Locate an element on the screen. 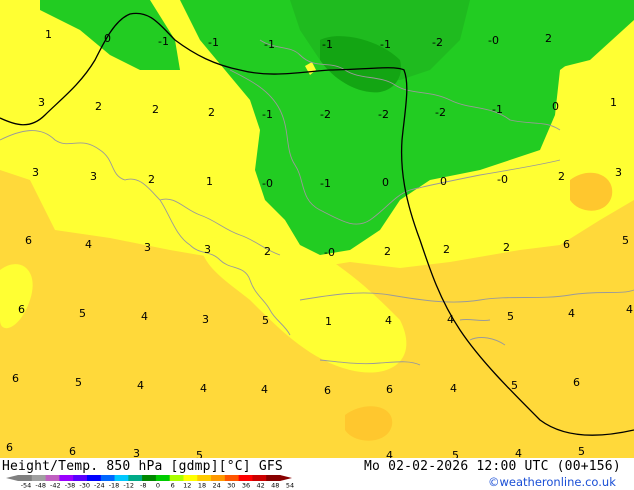 Image resolution: width=634 pixels, height=490 pixels. colorbar-label: 48 is located at coordinates (275, 485).